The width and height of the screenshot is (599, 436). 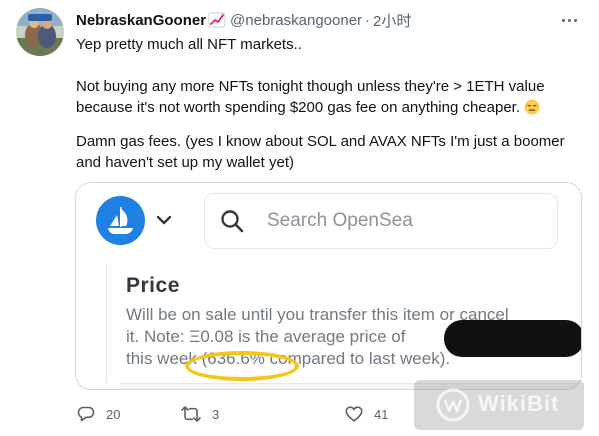 What do you see at coordinates (512, 338) in the screenshot?
I see `redaction-bar` at bounding box center [512, 338].